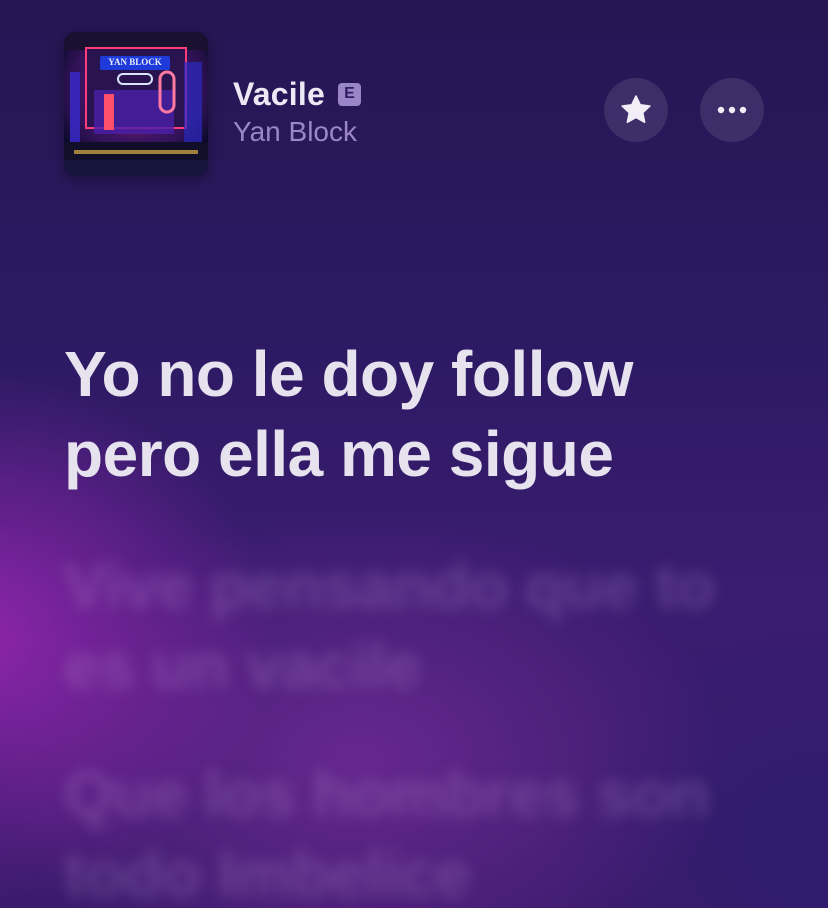 The image size is (828, 908). What do you see at coordinates (424, 831) in the screenshot?
I see `upcoming-lyric-line: Que los hombres son todo Imbelice` at bounding box center [424, 831].